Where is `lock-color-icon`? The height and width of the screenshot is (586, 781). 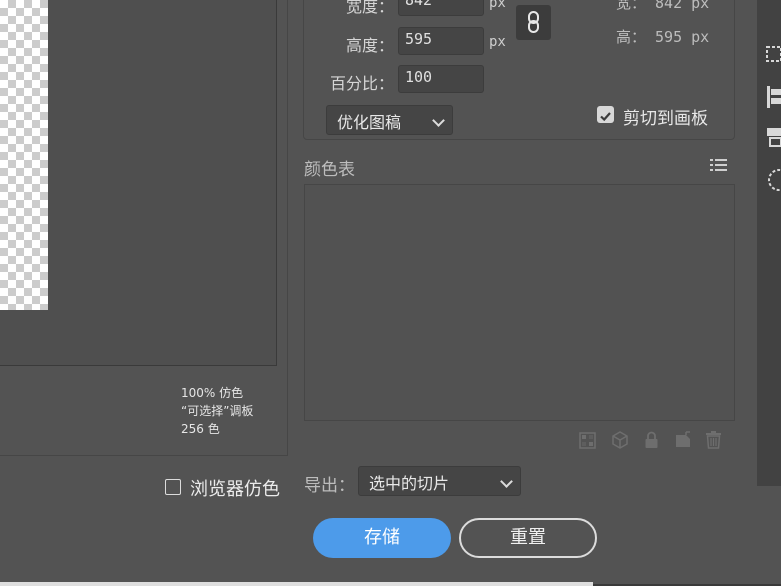
lock-color-icon is located at coordinates (651, 442).